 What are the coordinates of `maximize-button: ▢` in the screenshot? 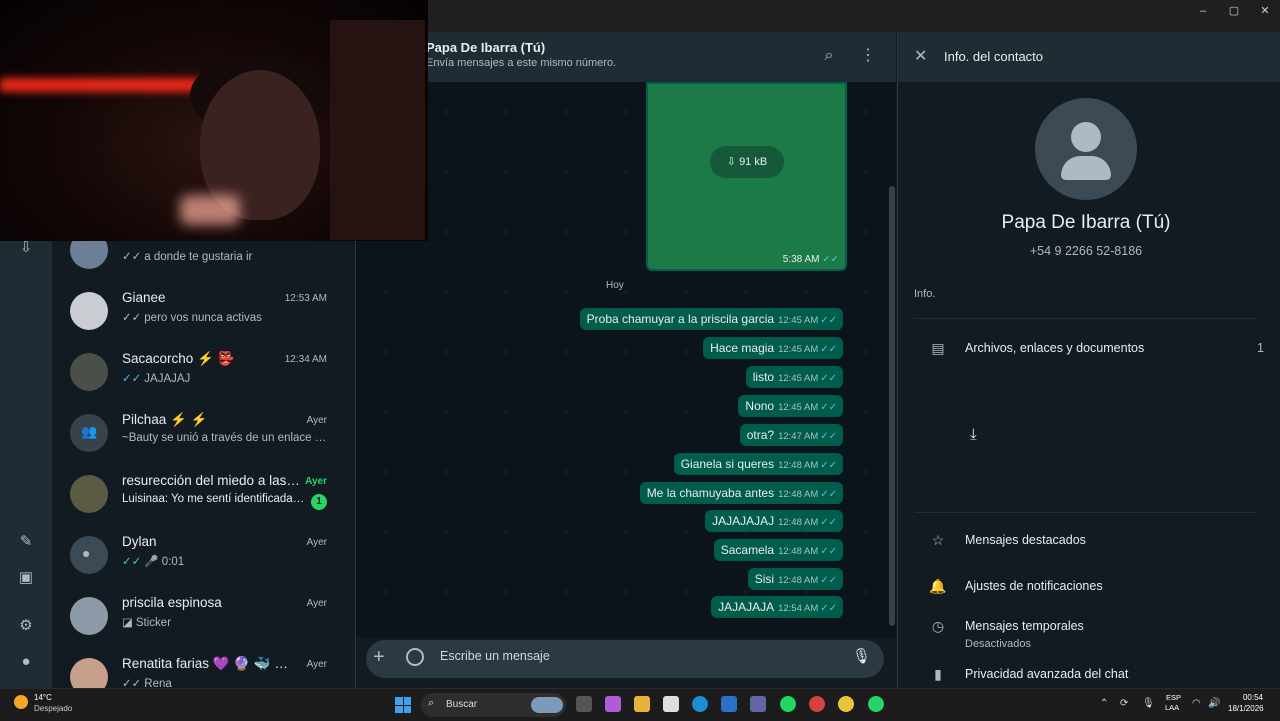 It's located at (1234, 11).